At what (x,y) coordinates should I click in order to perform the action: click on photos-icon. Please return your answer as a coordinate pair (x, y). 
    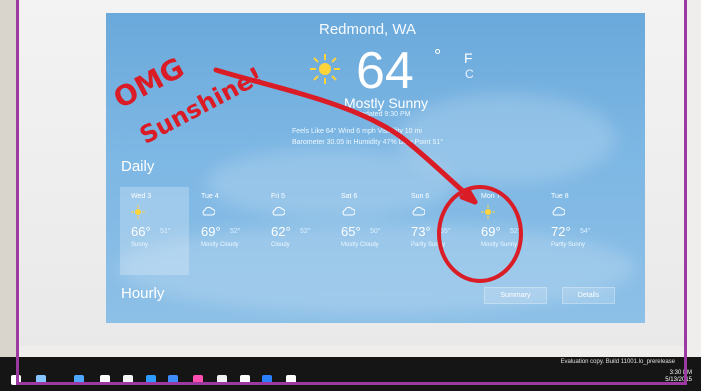
    Looking at the image, I should click on (267, 380).